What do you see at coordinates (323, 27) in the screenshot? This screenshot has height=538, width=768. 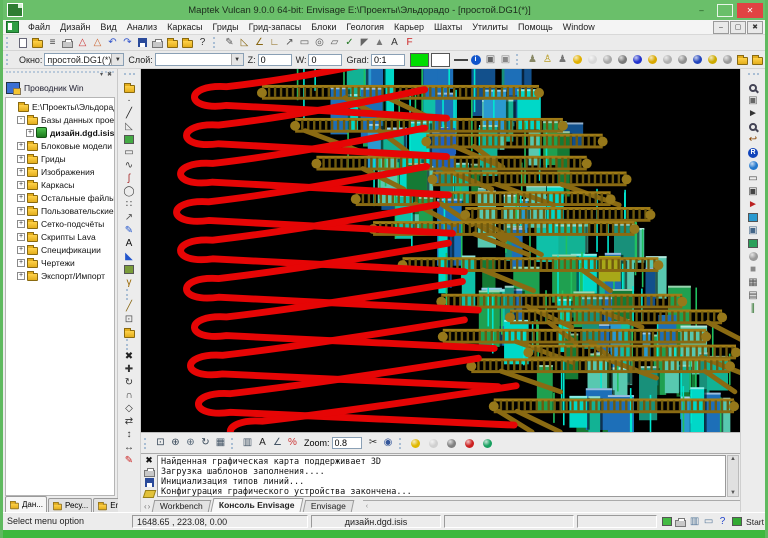 I see `menu-Блоки: Блоки` at bounding box center [323, 27].